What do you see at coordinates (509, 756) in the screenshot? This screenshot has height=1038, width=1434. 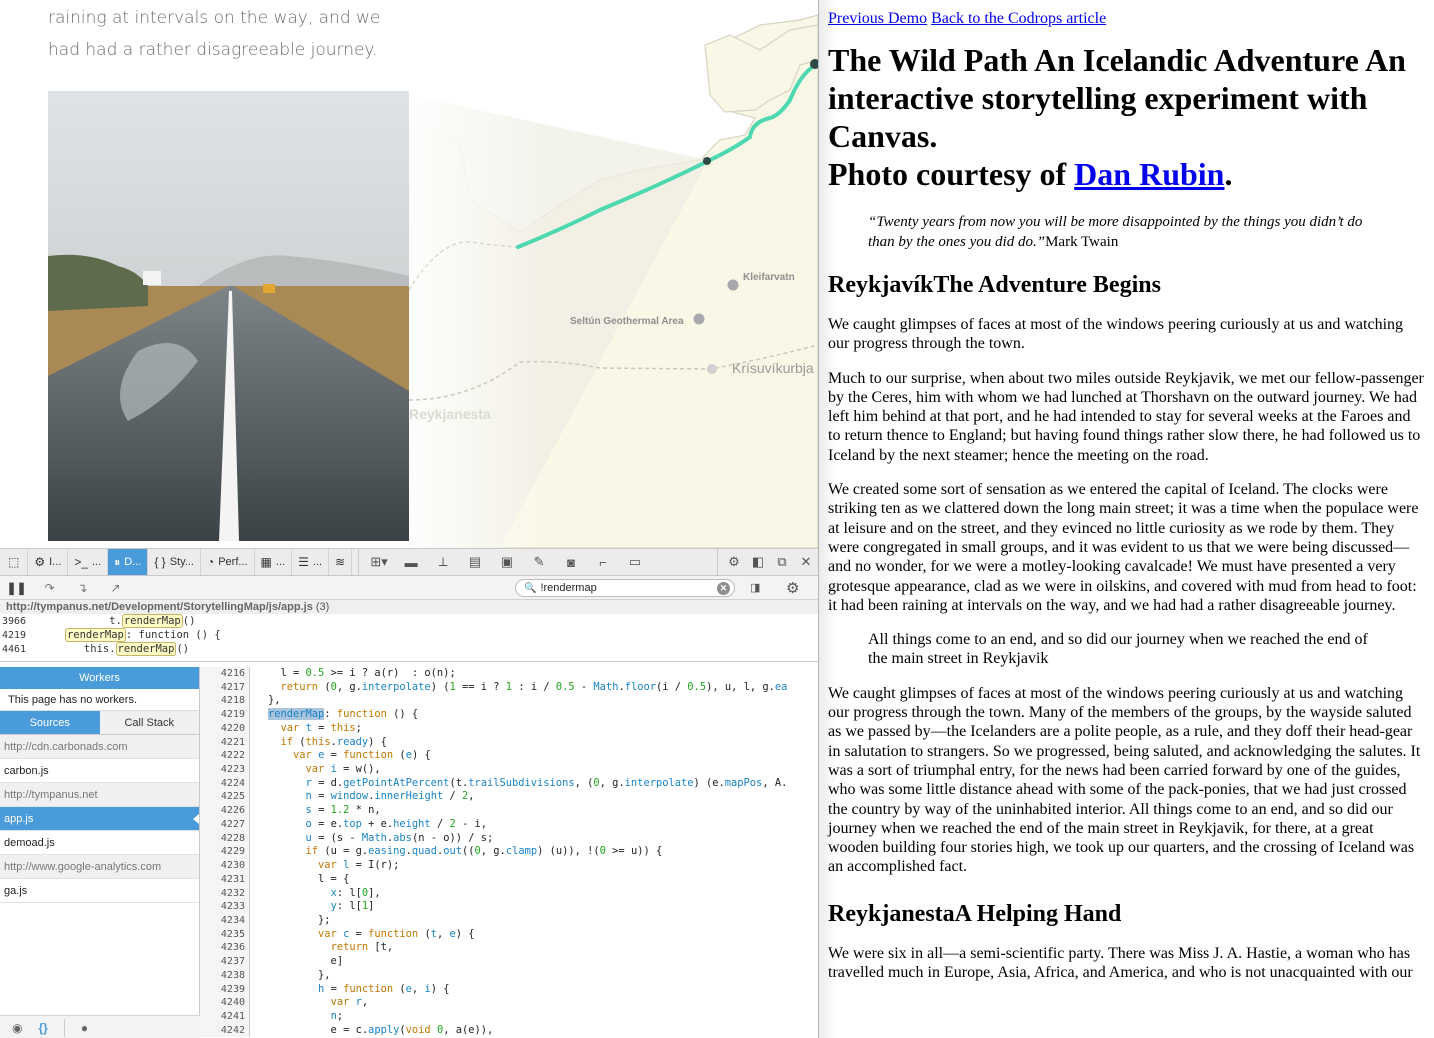 I see `code-line: 4222 var e = function (e) {` at bounding box center [509, 756].